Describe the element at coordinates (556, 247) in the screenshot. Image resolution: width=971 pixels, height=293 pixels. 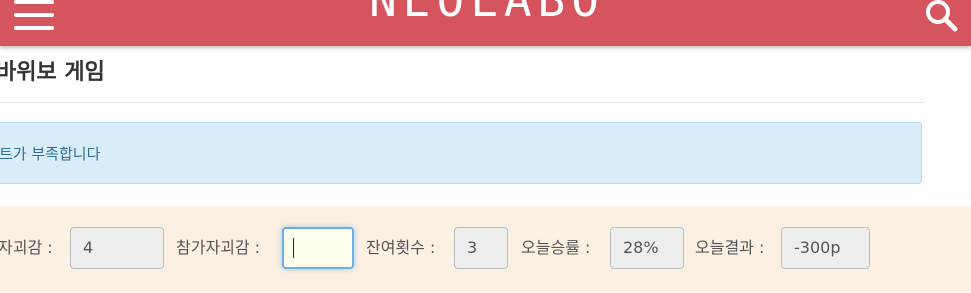
I see `today-winrate-label: 오늘승률 :` at that location.